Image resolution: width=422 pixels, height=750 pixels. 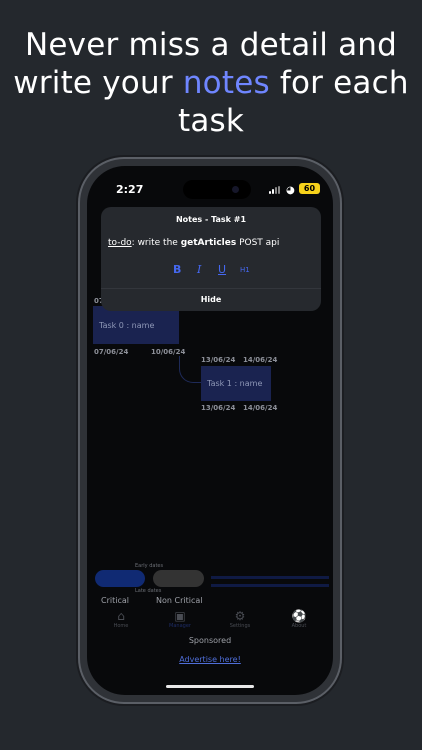 I want to click on advertise-link: Advertise here!, so click(x=210, y=659).